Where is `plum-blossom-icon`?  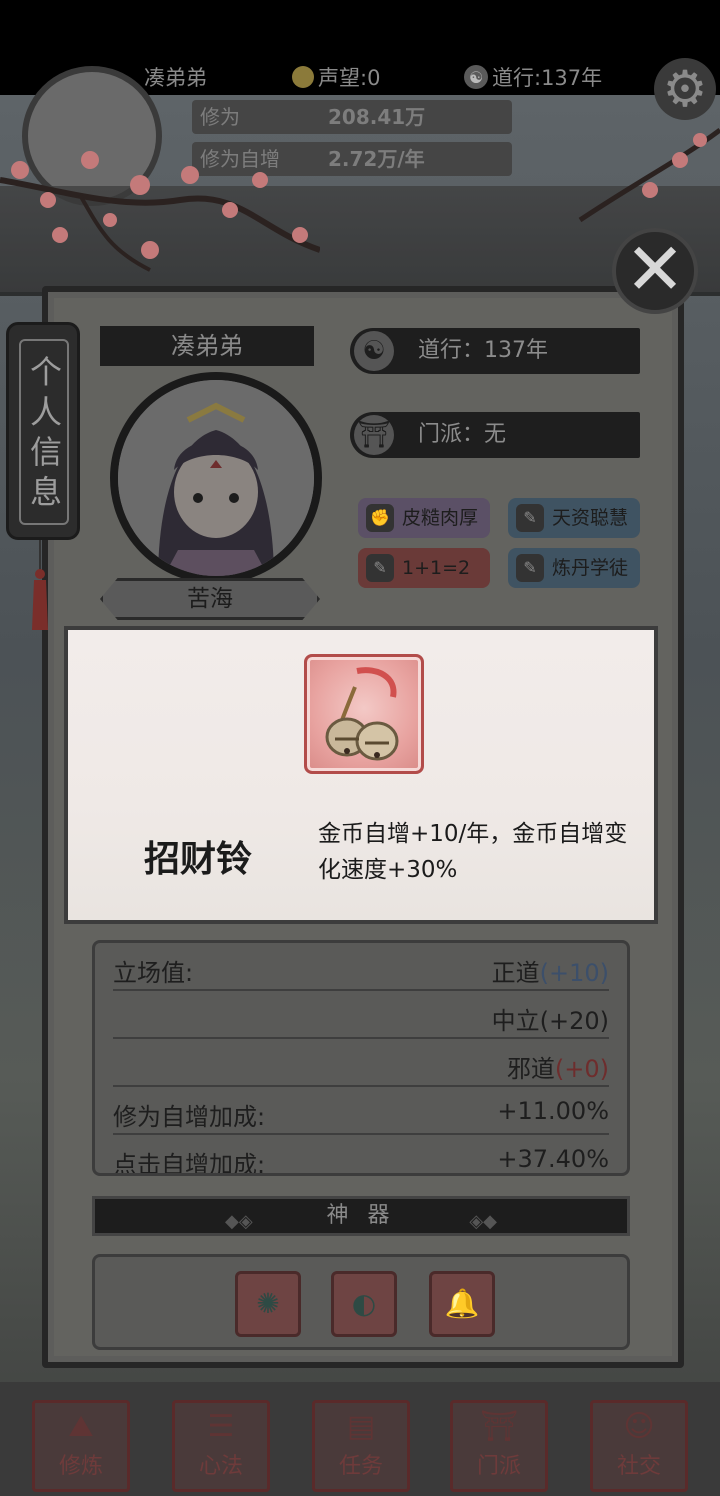
plum-blossom-icon is located at coordinates (160, 211).